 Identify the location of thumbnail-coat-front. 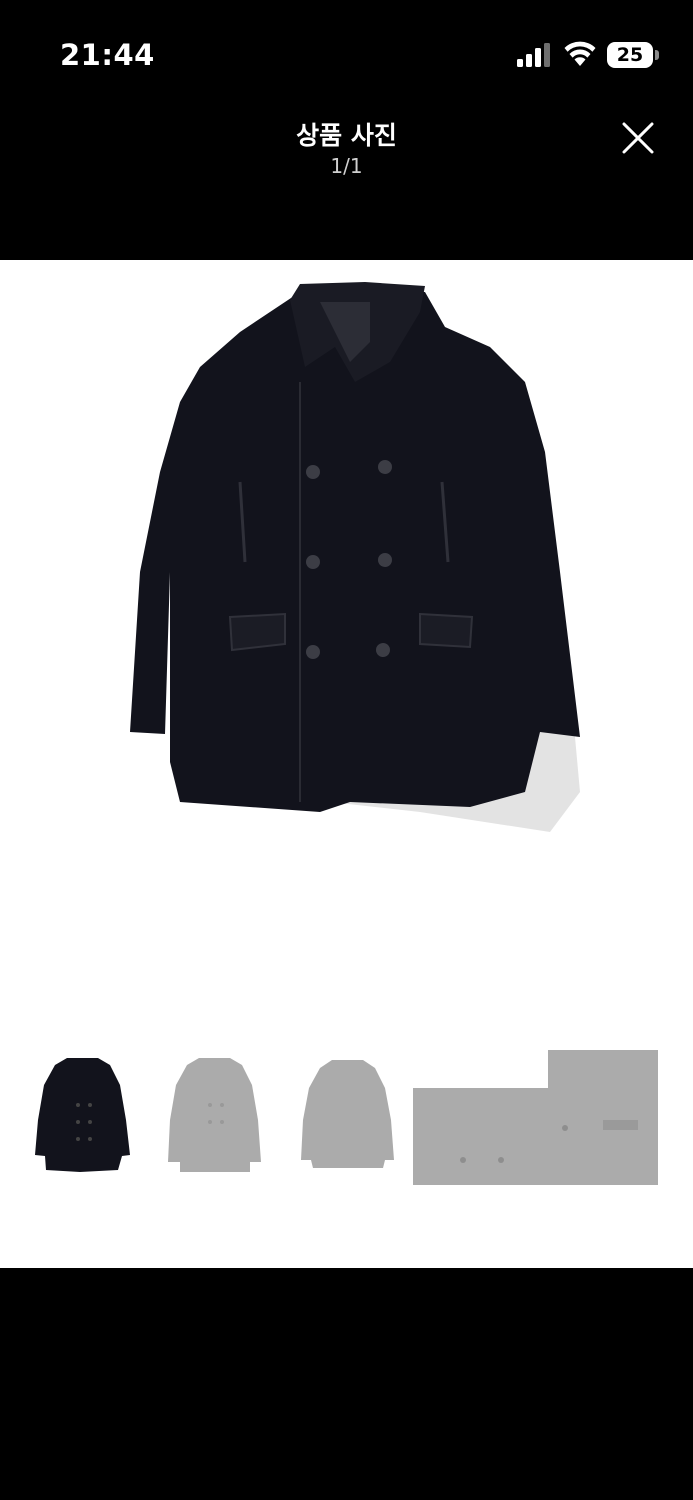
(214, 1115).